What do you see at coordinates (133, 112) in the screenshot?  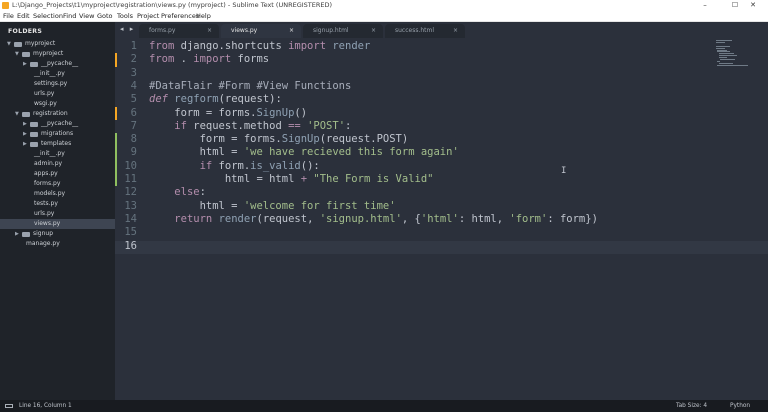 I see `line-number: 6` at bounding box center [133, 112].